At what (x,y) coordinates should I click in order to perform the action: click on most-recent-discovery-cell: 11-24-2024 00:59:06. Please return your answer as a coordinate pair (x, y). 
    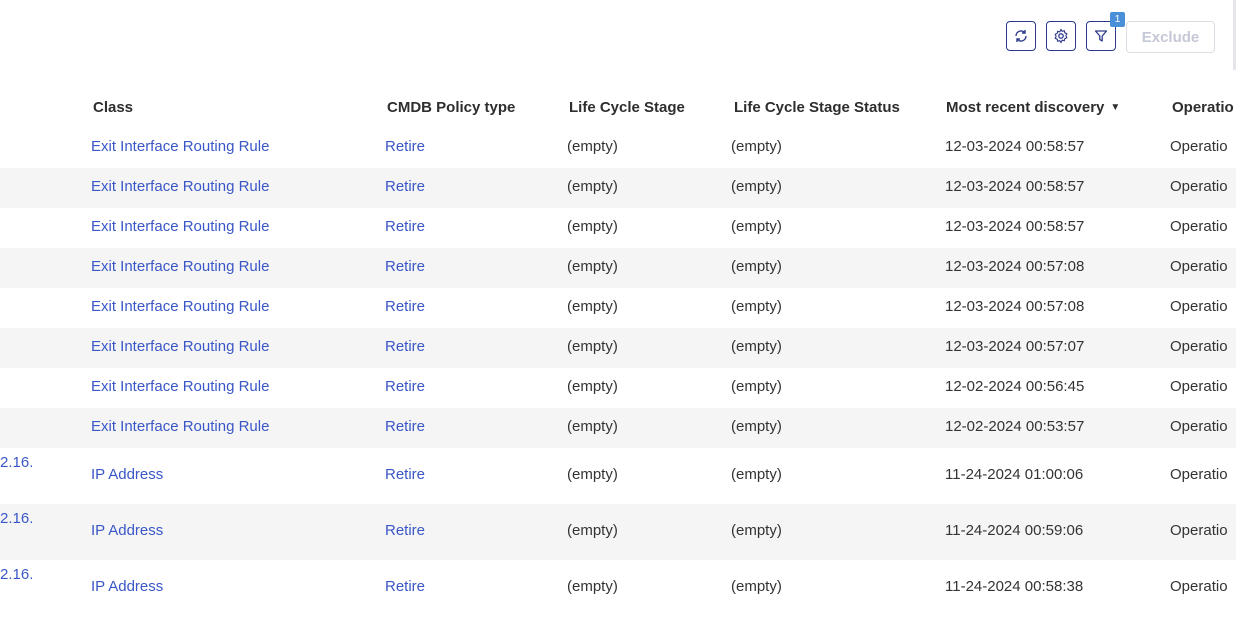
    Looking at the image, I should click on (1014, 530).